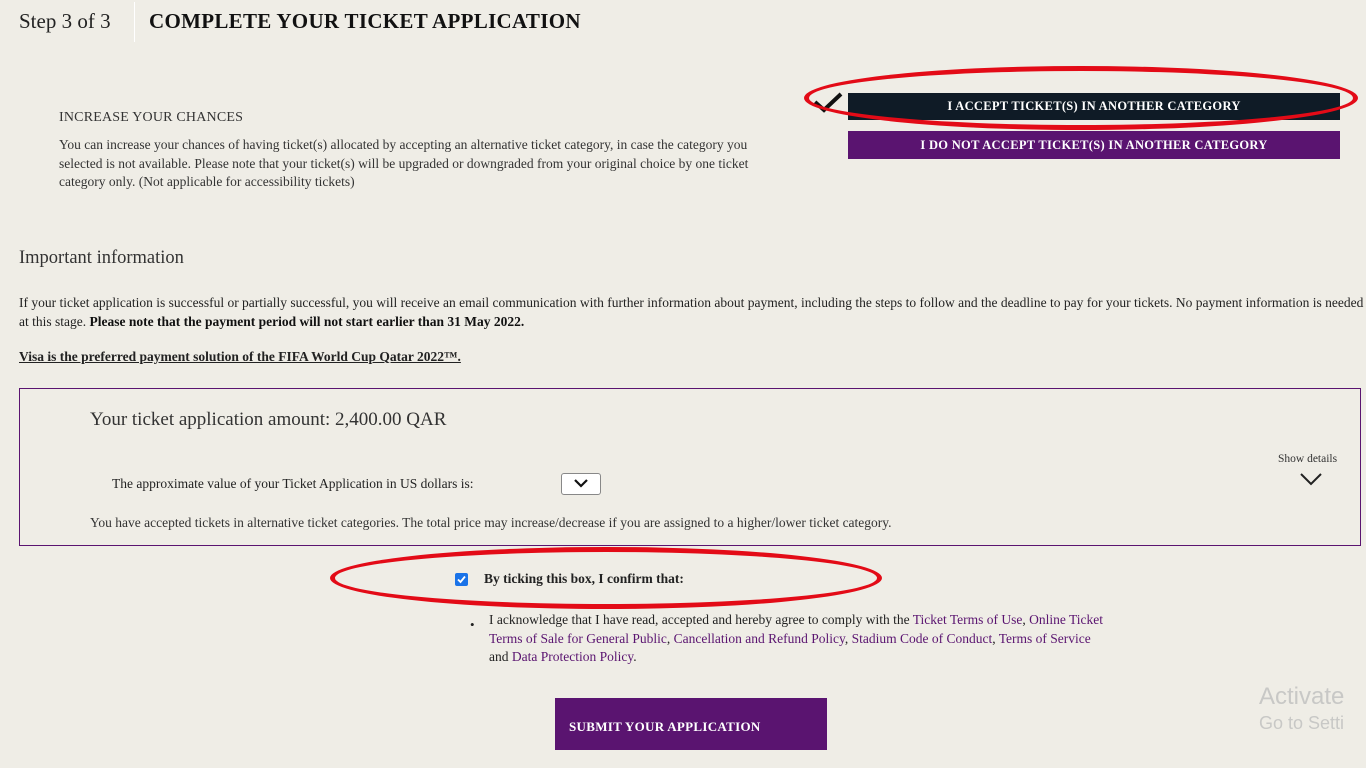 Image resolution: width=1366 pixels, height=768 pixels. I want to click on increase-chances-heading: INCREASE YOUR CHANCES, so click(151, 117).